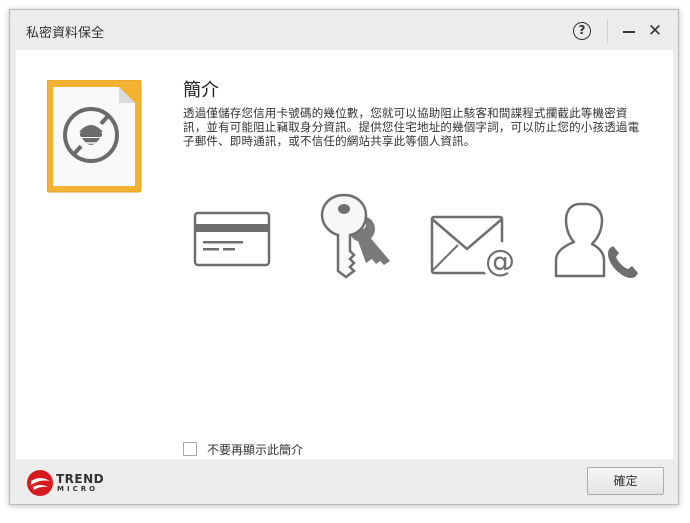  What do you see at coordinates (190, 449) in the screenshot?
I see `dont-show-again-checkbox` at bounding box center [190, 449].